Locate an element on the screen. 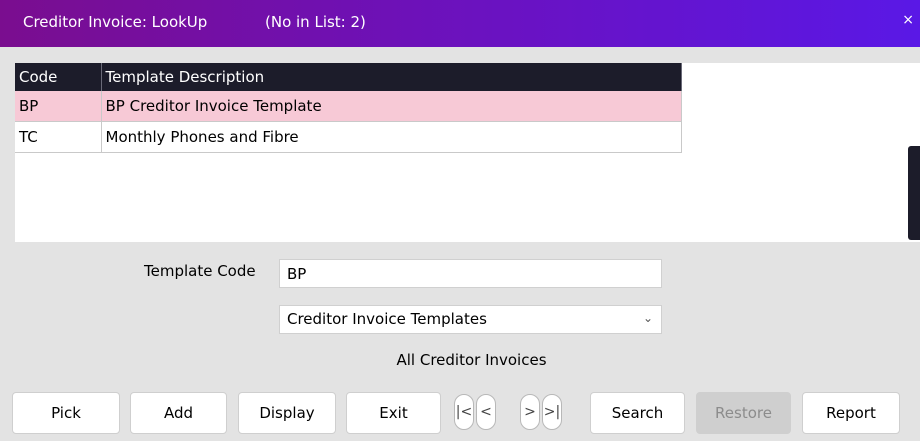 The height and width of the screenshot is (441, 920). cell-description: Monthly Phones and Fibre is located at coordinates (391, 137).